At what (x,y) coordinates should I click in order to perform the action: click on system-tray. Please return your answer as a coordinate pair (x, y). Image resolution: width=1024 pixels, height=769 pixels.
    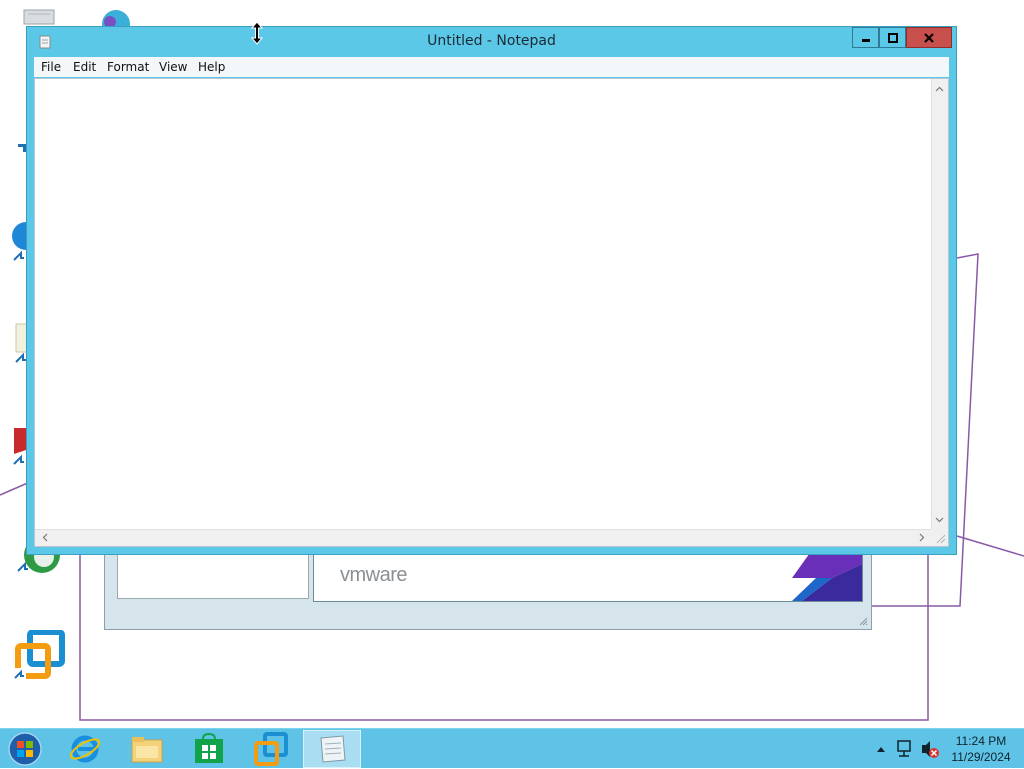
    Looking at the image, I should click on (908, 749).